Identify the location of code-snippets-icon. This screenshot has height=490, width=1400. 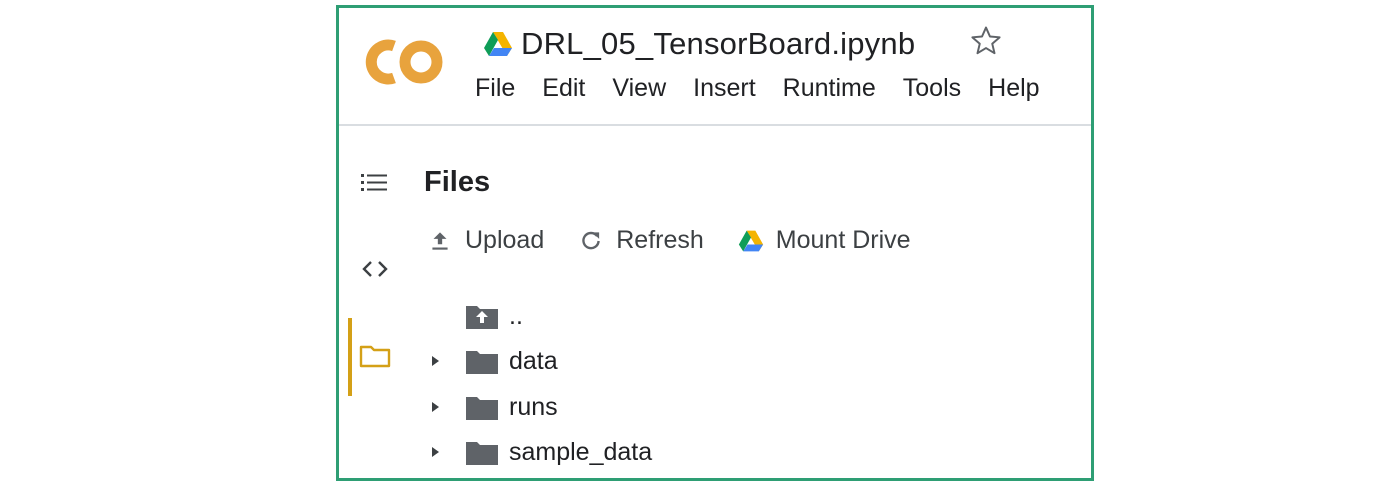
(375, 269).